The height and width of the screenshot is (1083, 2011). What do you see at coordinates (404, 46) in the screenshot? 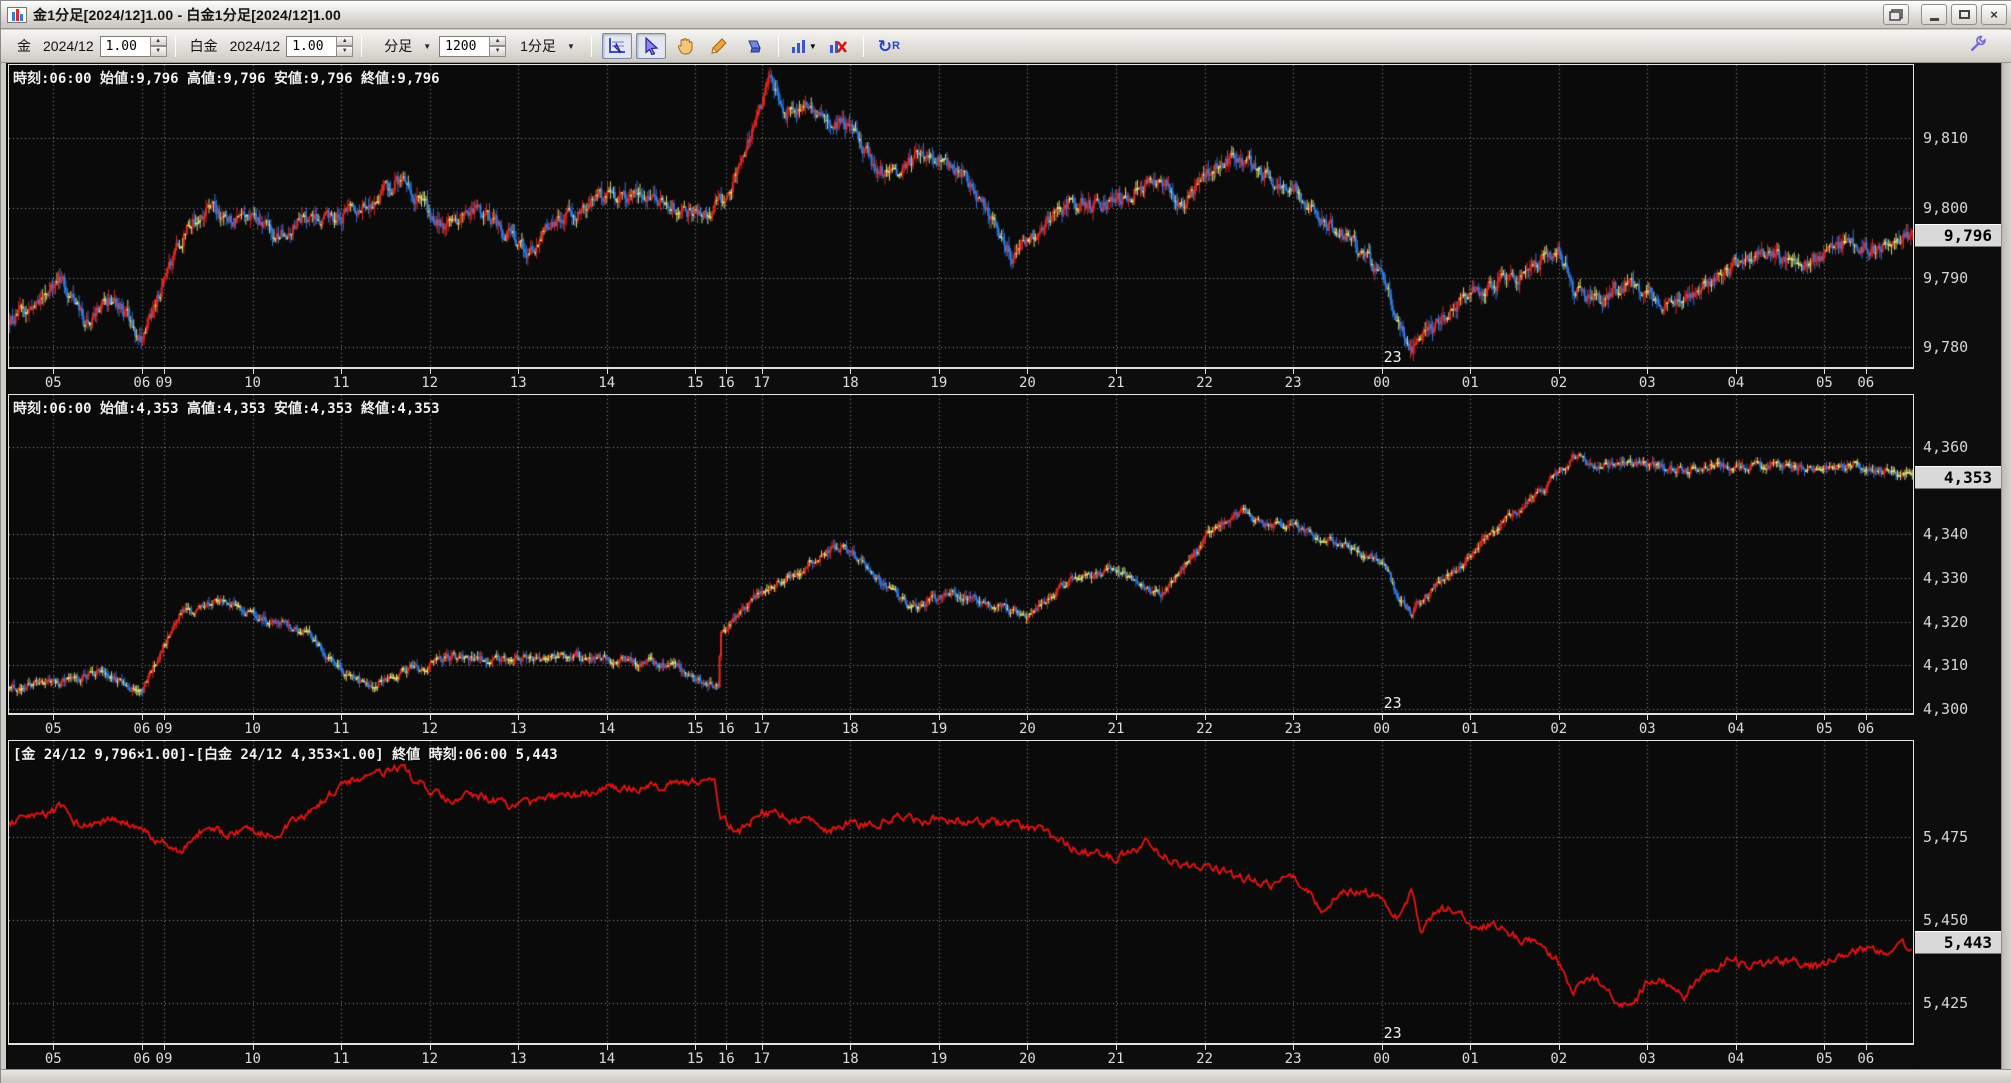
I see `bar-type-dropdown: 分足 ▼` at bounding box center [404, 46].